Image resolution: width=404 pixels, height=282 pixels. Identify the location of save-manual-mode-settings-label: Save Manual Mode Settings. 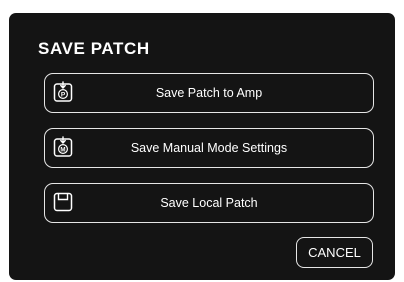
(209, 148).